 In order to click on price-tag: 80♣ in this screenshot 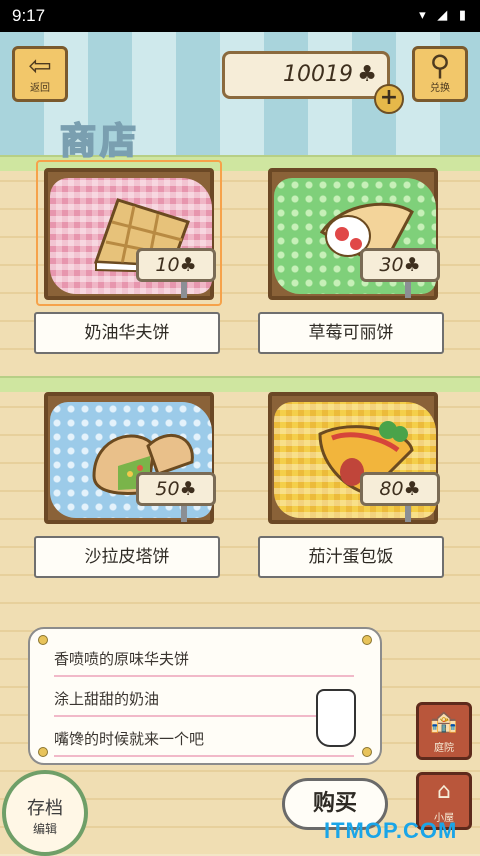, I will do `click(400, 489)`.